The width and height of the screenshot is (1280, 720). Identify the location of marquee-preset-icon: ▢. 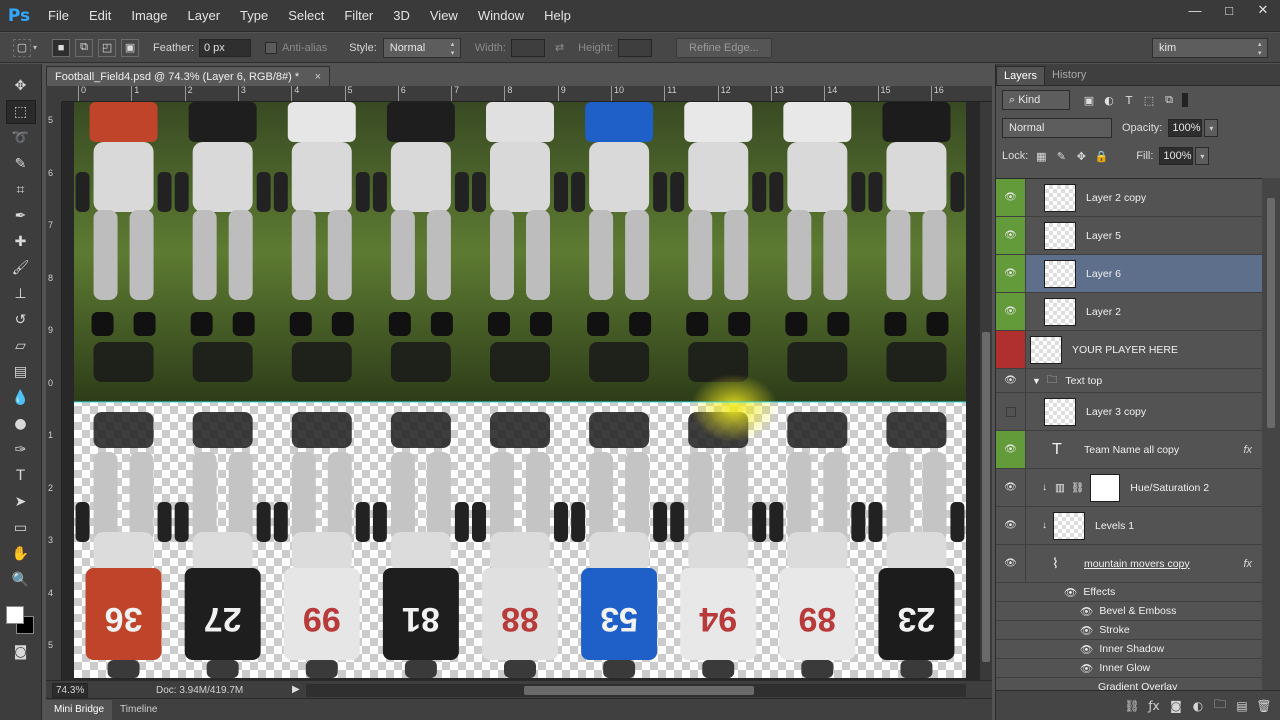
(22, 47).